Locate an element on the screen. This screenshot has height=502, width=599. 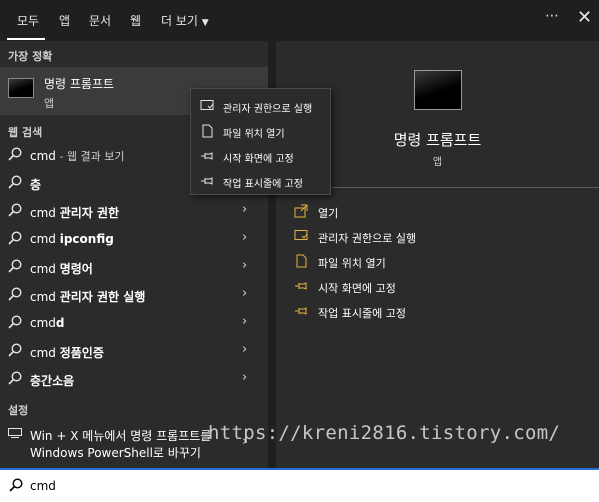
context-menu-item-label: 파일 위치 열기 is located at coordinates (254, 134).